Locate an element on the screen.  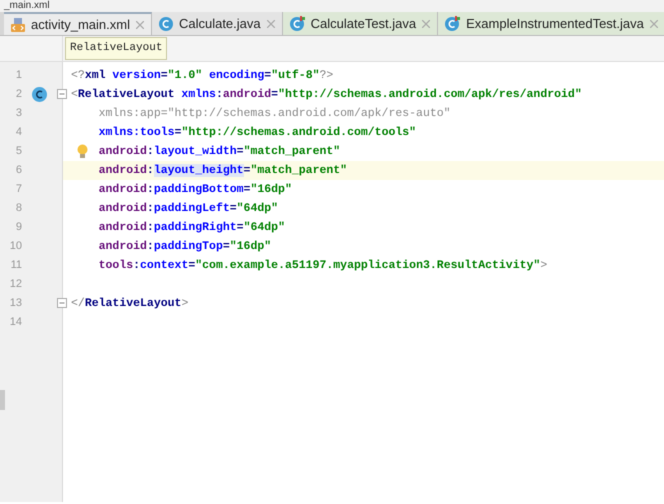
line-number: 1 is located at coordinates (18, 75).